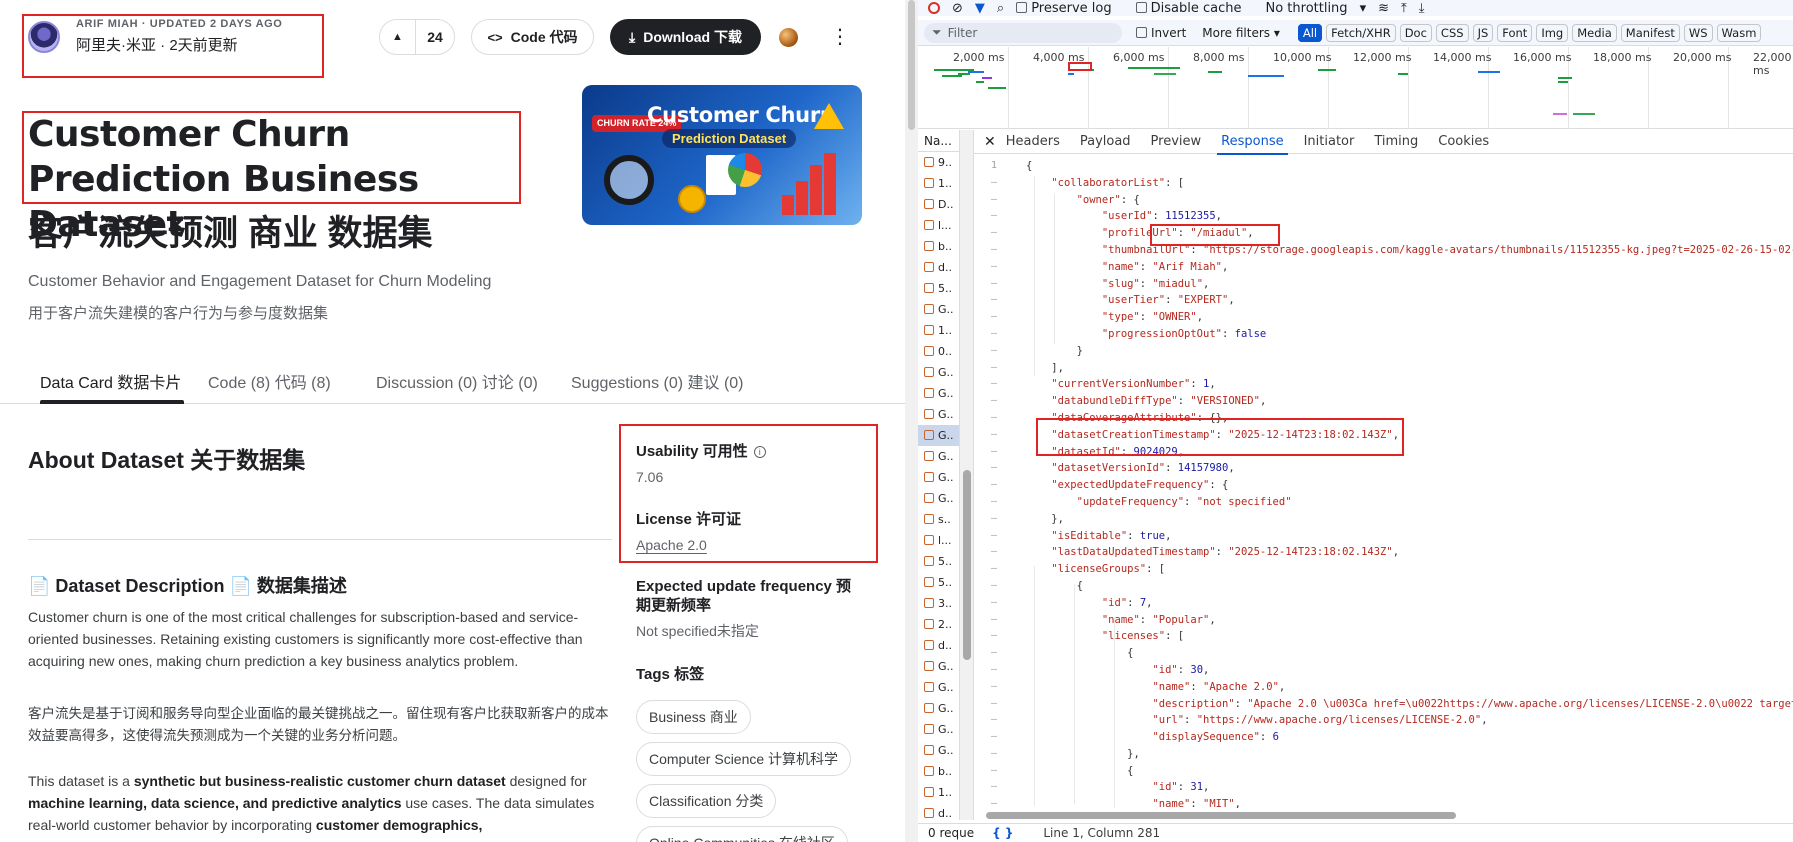 The image size is (1793, 842). I want to click on code-button-label: Code 代码, so click(544, 37).